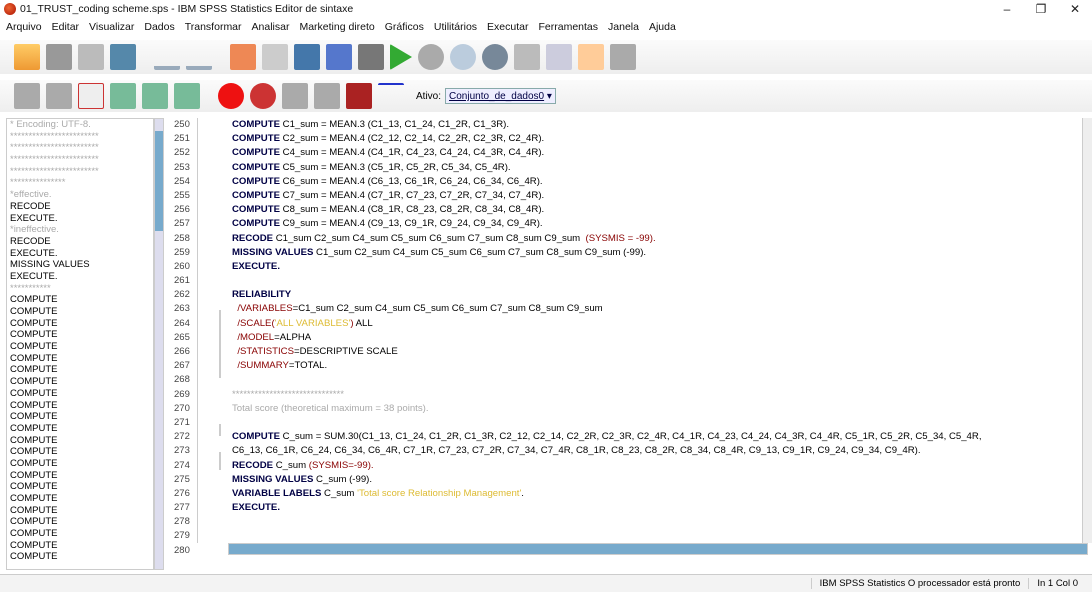 The image size is (1092, 592). What do you see at coordinates (431, 57) in the screenshot?
I see `stop-icon` at bounding box center [431, 57].